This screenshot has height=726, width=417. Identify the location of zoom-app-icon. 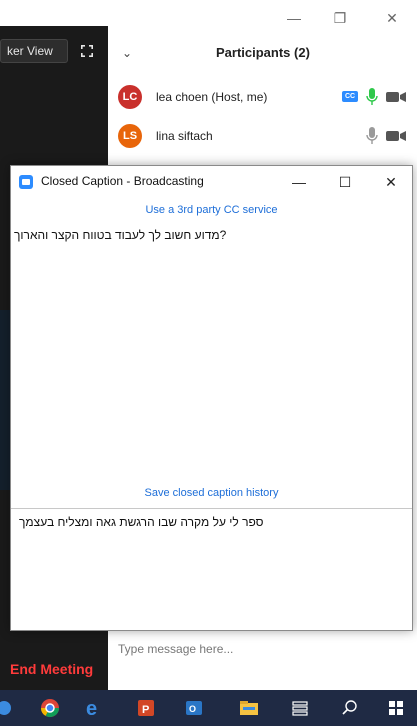
(26, 182).